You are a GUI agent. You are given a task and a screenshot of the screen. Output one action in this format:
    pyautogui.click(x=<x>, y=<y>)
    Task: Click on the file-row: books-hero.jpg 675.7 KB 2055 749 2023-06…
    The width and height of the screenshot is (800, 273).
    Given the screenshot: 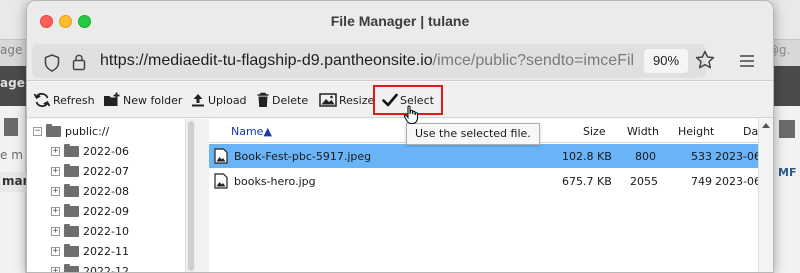 What is the action you would take?
    pyautogui.click(x=491, y=181)
    